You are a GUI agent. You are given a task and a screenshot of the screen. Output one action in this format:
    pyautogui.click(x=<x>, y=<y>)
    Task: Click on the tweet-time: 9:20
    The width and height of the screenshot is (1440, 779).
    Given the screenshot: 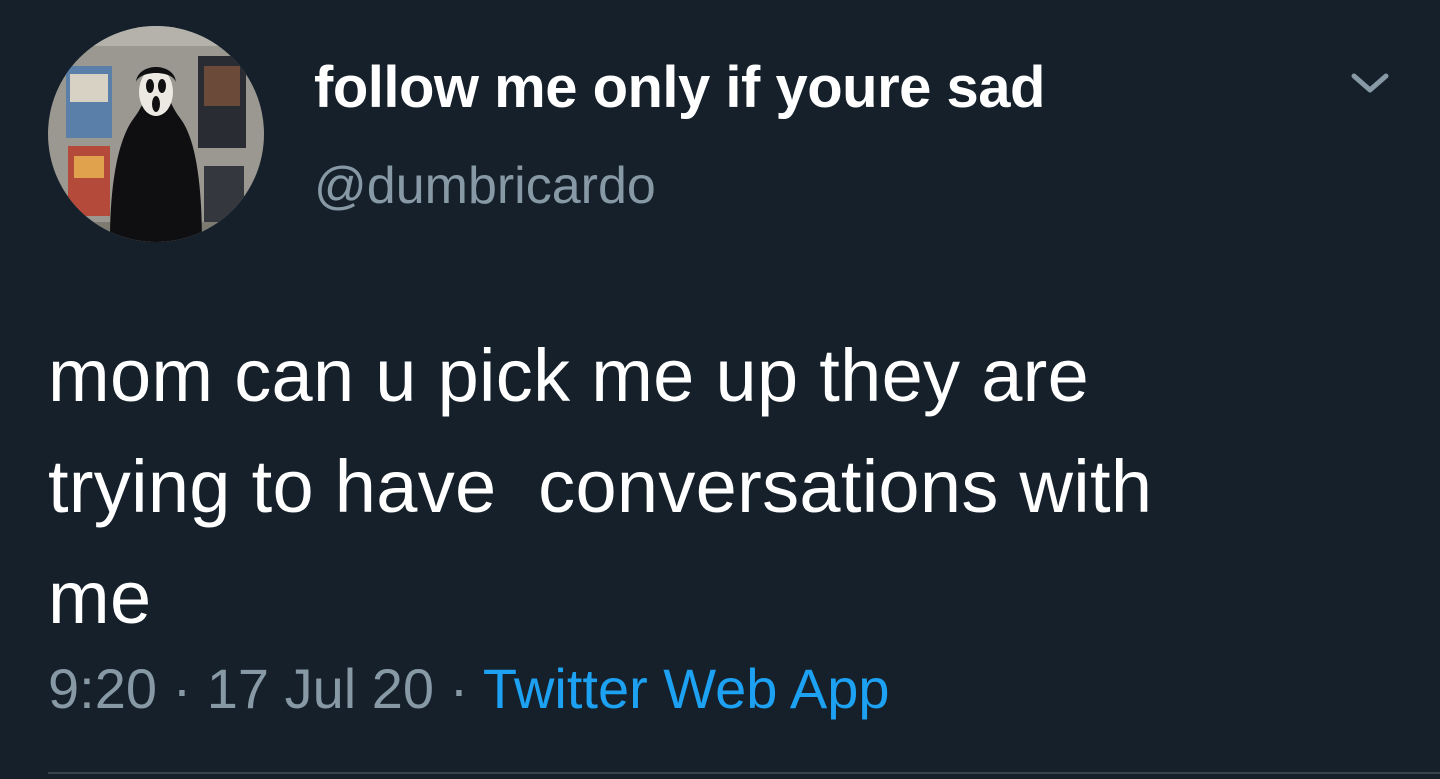 What is the action you would take?
    pyautogui.click(x=102, y=688)
    